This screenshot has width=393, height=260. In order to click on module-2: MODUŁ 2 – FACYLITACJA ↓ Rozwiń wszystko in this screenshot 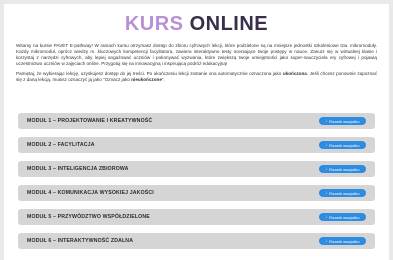, I will do `click(196, 145)`.